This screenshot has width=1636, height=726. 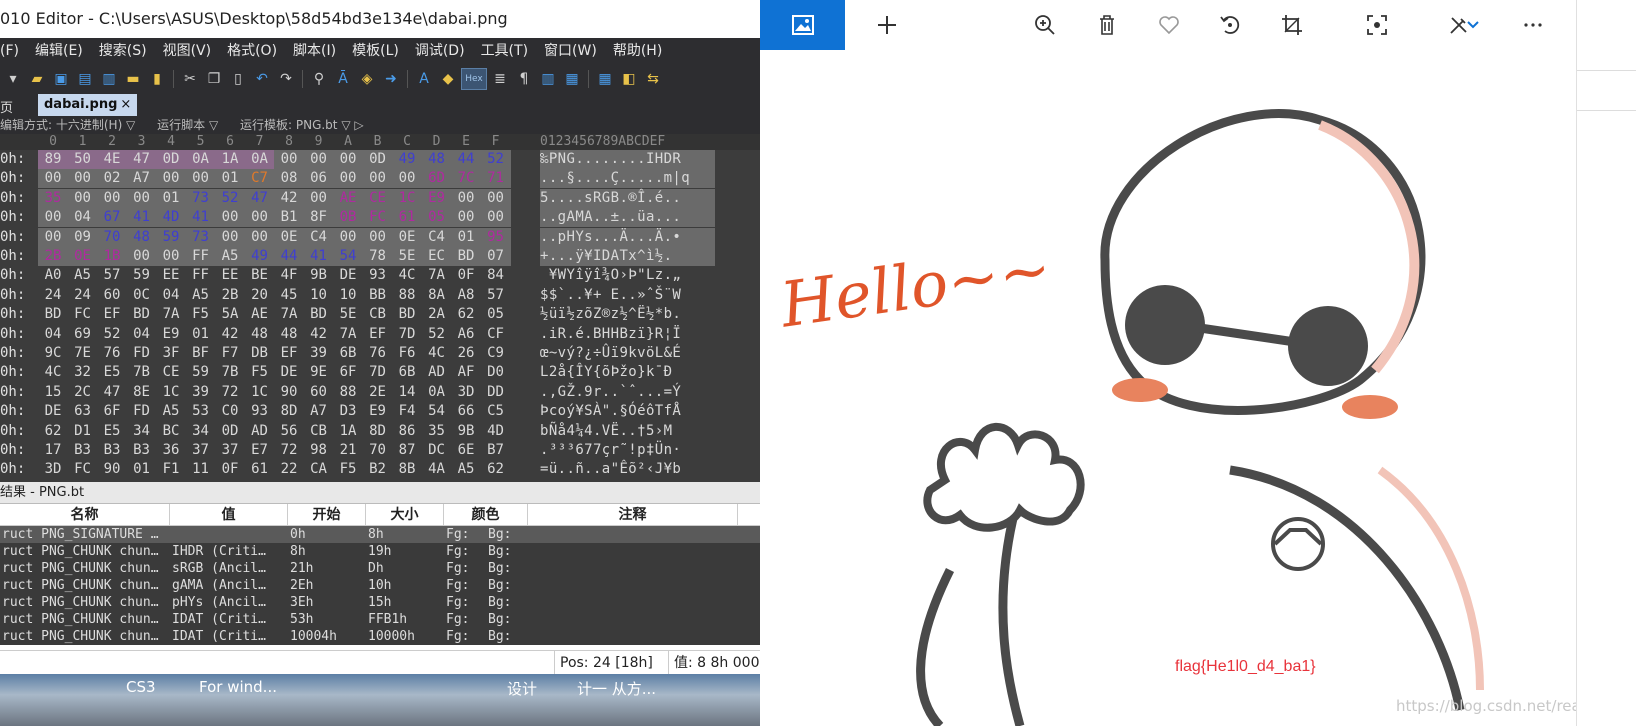 What do you see at coordinates (260, 295) in the screenshot?
I see `hex-byte: 20` at bounding box center [260, 295].